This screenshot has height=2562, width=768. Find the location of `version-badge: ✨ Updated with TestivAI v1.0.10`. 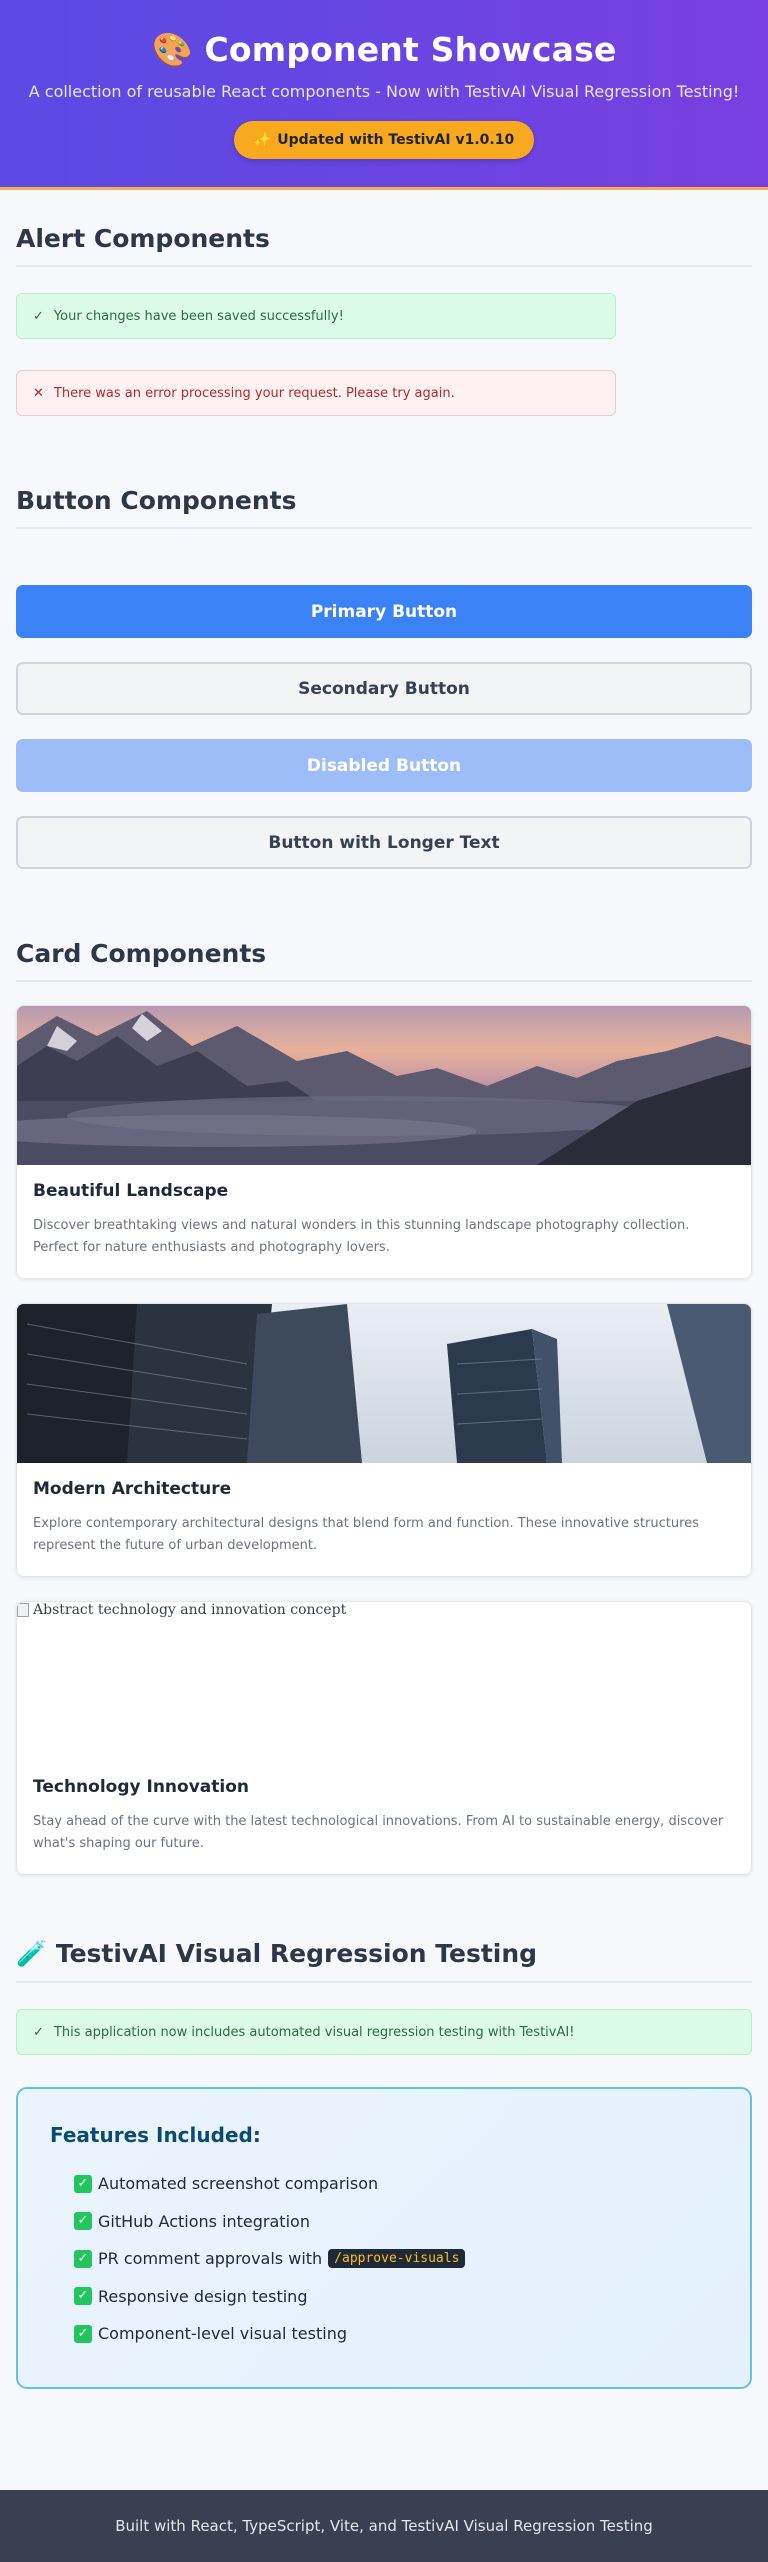

version-badge: ✨ Updated with TestivAI v1.0.10 is located at coordinates (384, 140).